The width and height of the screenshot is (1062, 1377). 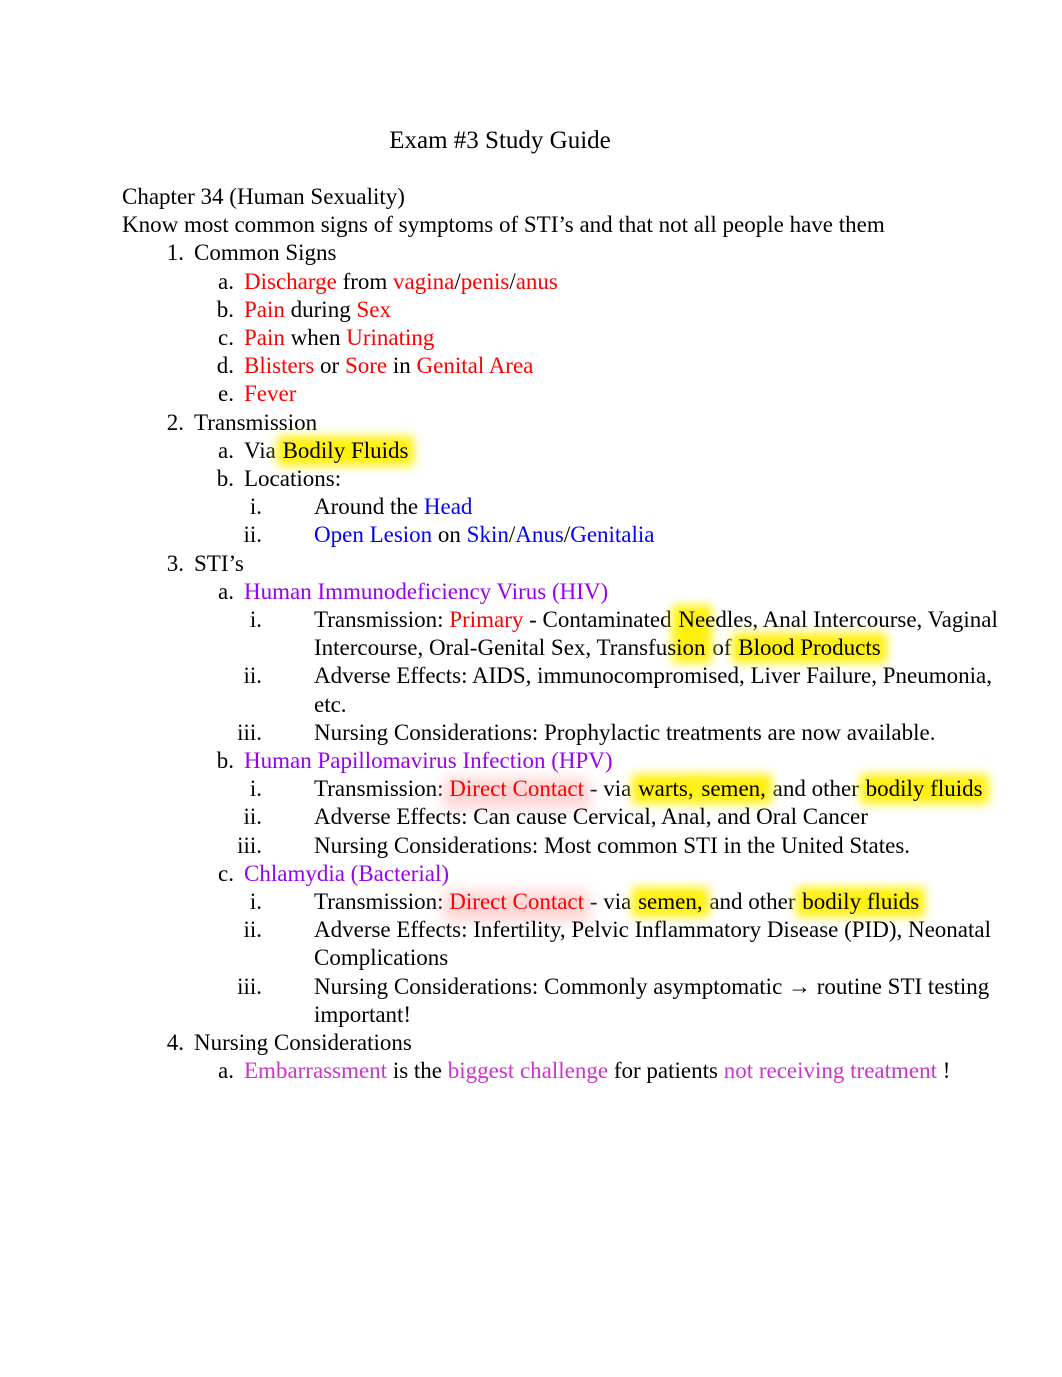 What do you see at coordinates (345, 450) in the screenshot?
I see `highlight-bodily-fluids: Bodily Fluids` at bounding box center [345, 450].